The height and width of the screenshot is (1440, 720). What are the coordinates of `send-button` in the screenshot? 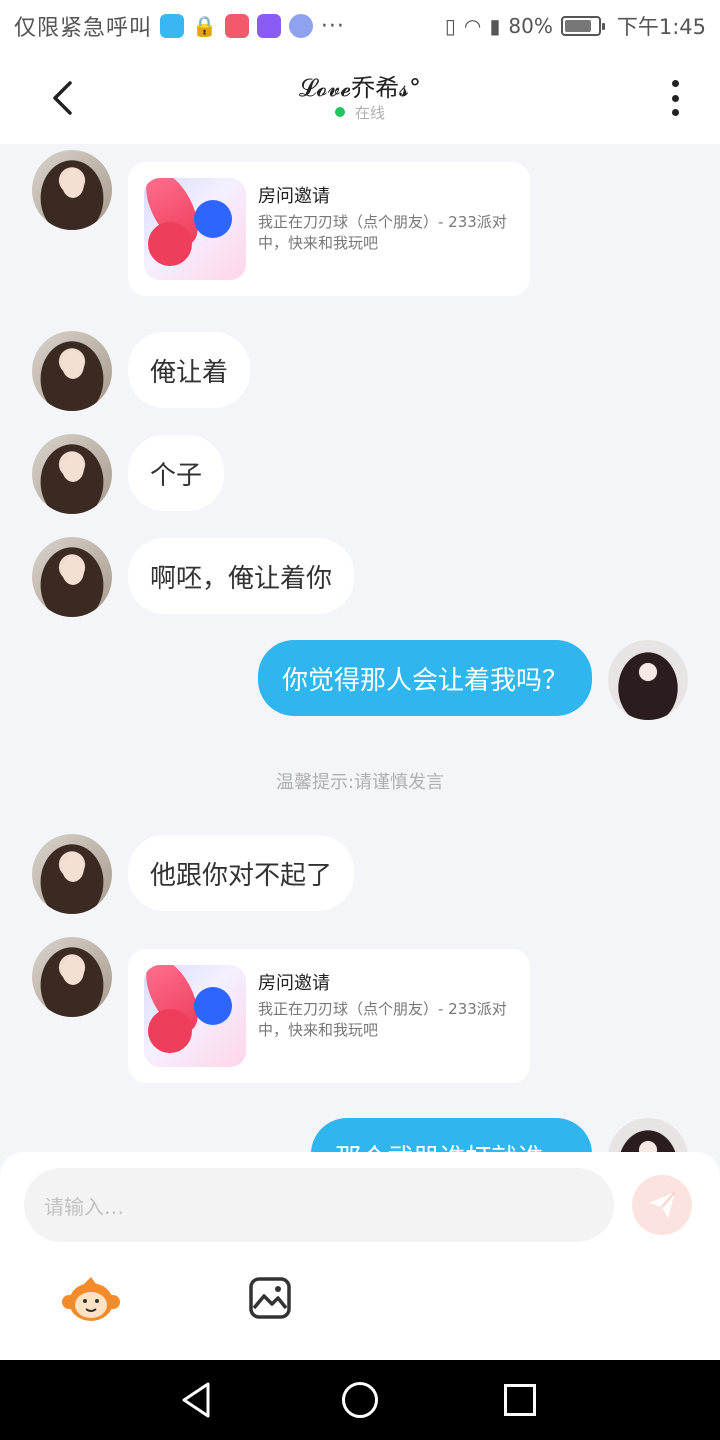 It's located at (662, 1205).